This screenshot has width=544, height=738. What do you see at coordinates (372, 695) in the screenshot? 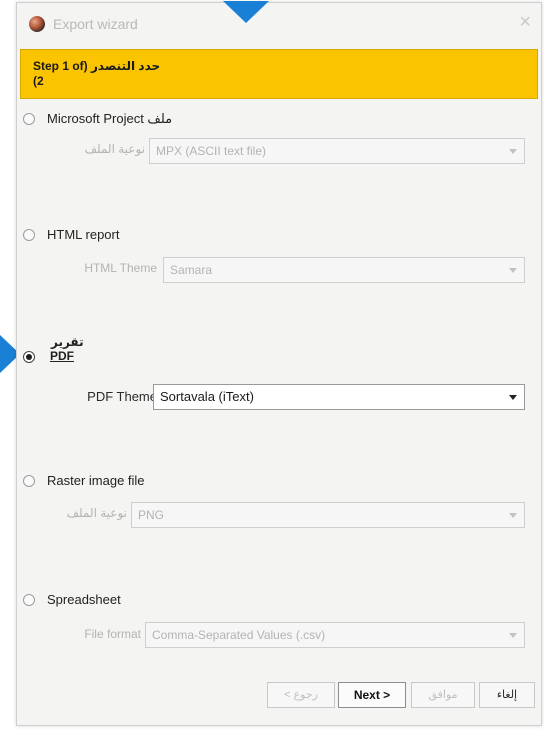
I see `next-button: Next >` at bounding box center [372, 695].